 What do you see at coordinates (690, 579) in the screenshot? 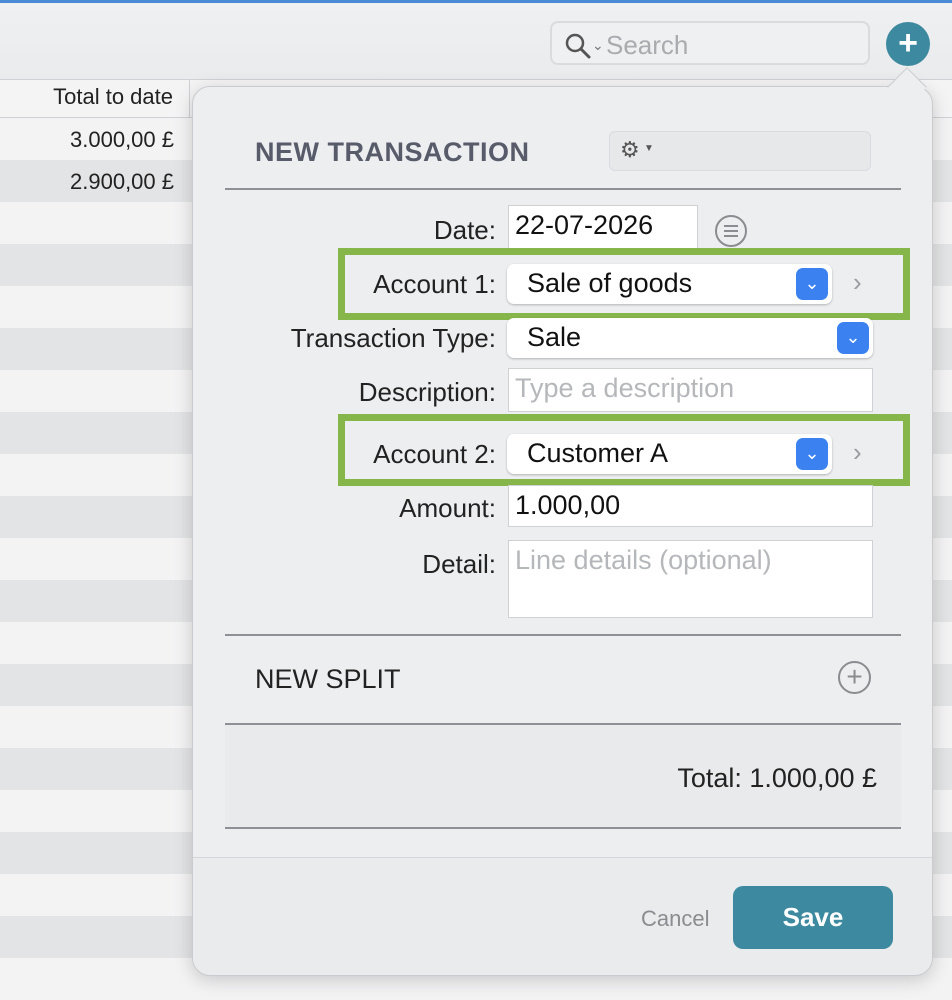
I see `detail-textarea: Line details (optional)` at bounding box center [690, 579].